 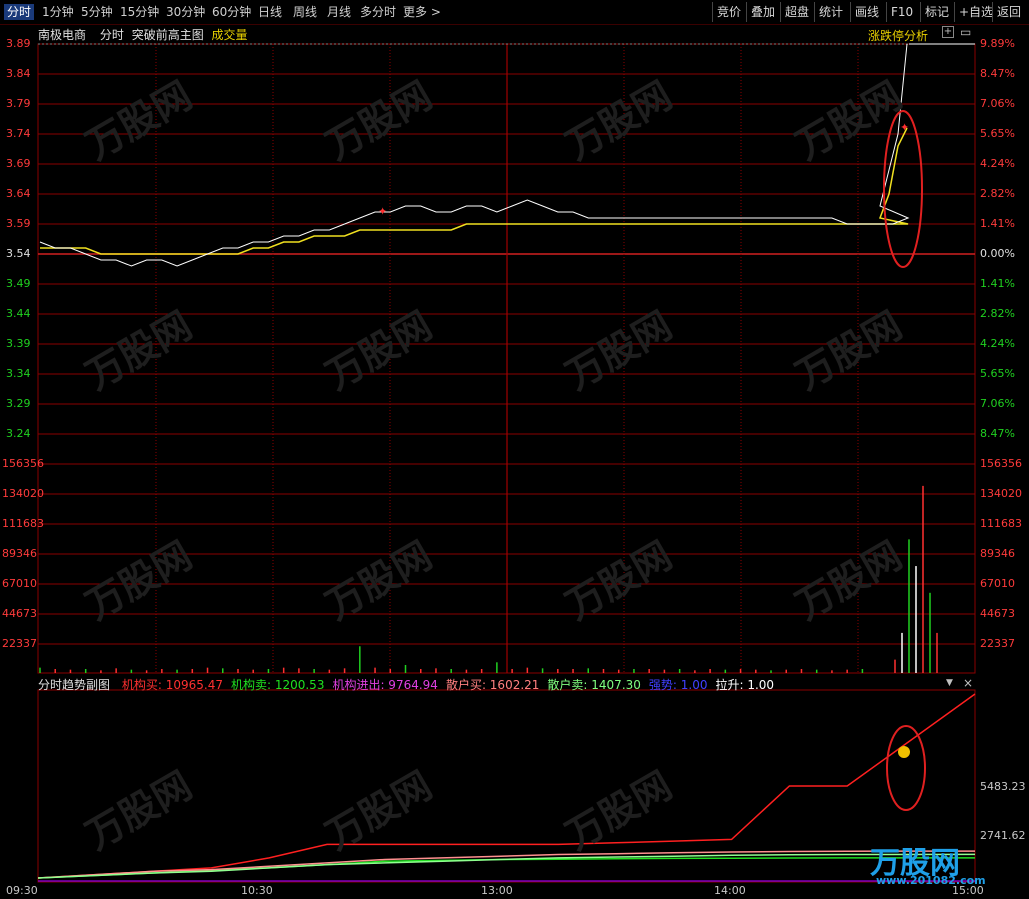 What do you see at coordinates (474, 191) in the screenshot?
I see `avg-price-line` at bounding box center [474, 191].